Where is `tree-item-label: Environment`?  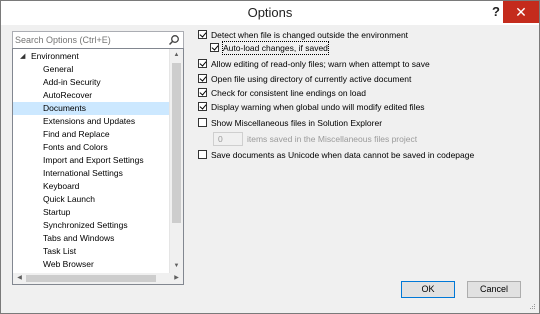
tree-item-label: Environment is located at coordinates (55, 56).